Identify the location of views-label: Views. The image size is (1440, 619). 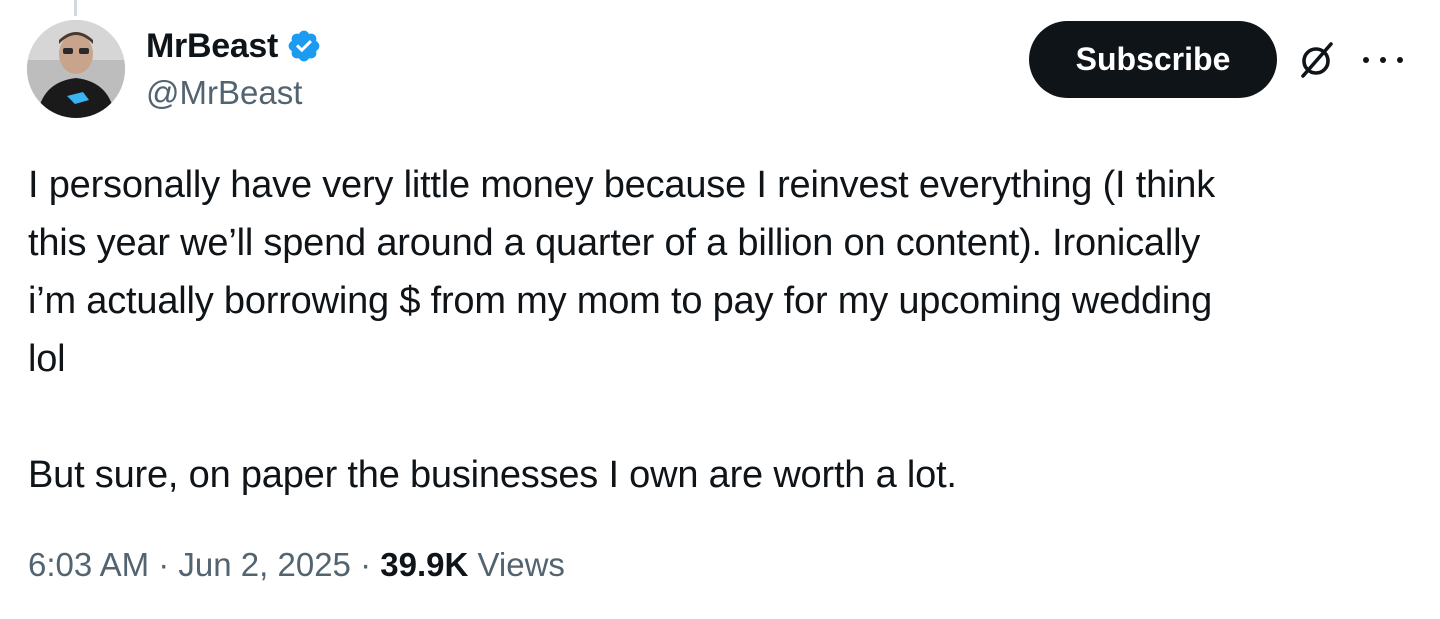
(521, 564).